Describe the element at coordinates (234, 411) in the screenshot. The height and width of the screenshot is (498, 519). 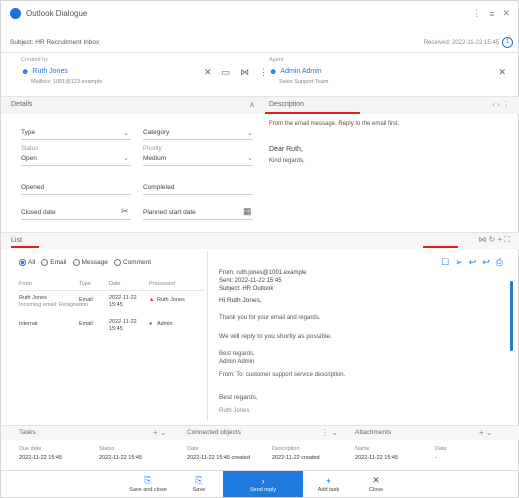
I see `preview-name: Ruth Jones` at that location.